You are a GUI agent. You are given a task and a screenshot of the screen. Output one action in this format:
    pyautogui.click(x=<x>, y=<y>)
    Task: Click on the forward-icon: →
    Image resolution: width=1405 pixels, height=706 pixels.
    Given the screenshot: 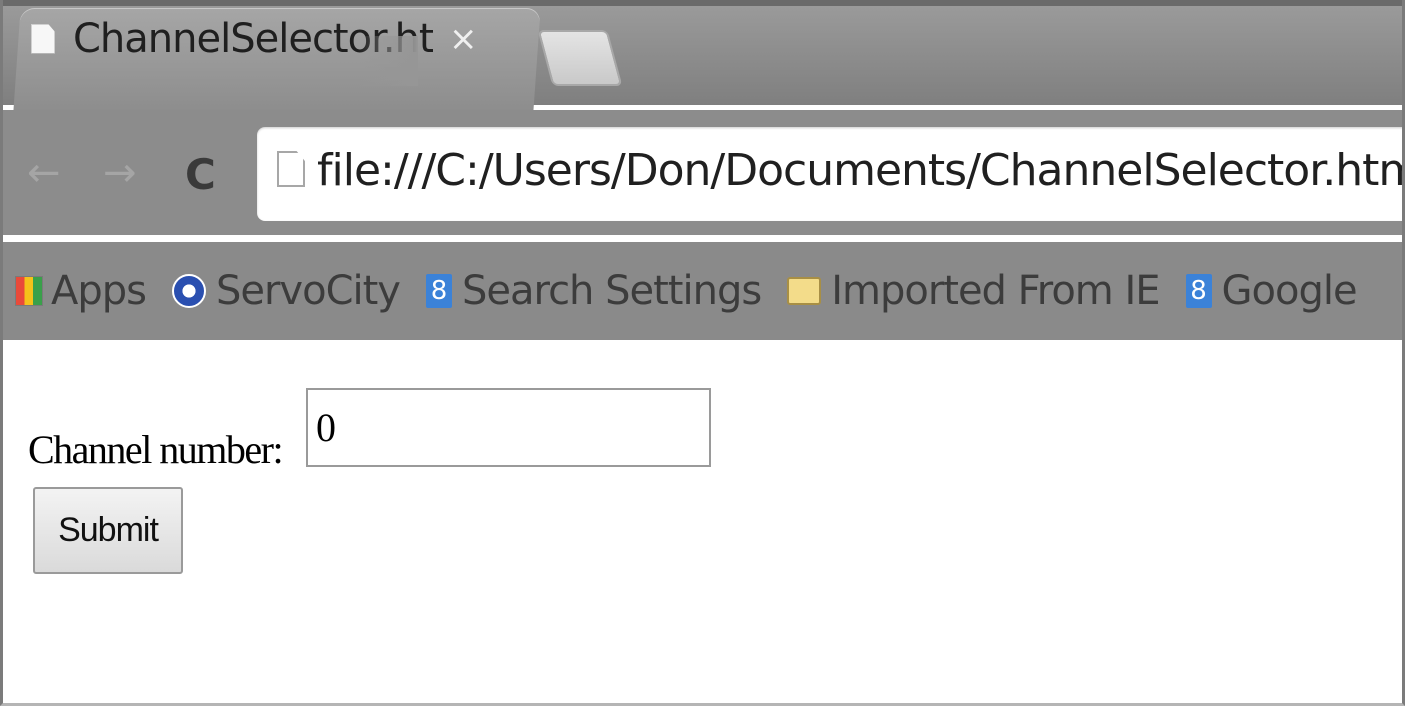 What is the action you would take?
    pyautogui.click(x=120, y=173)
    